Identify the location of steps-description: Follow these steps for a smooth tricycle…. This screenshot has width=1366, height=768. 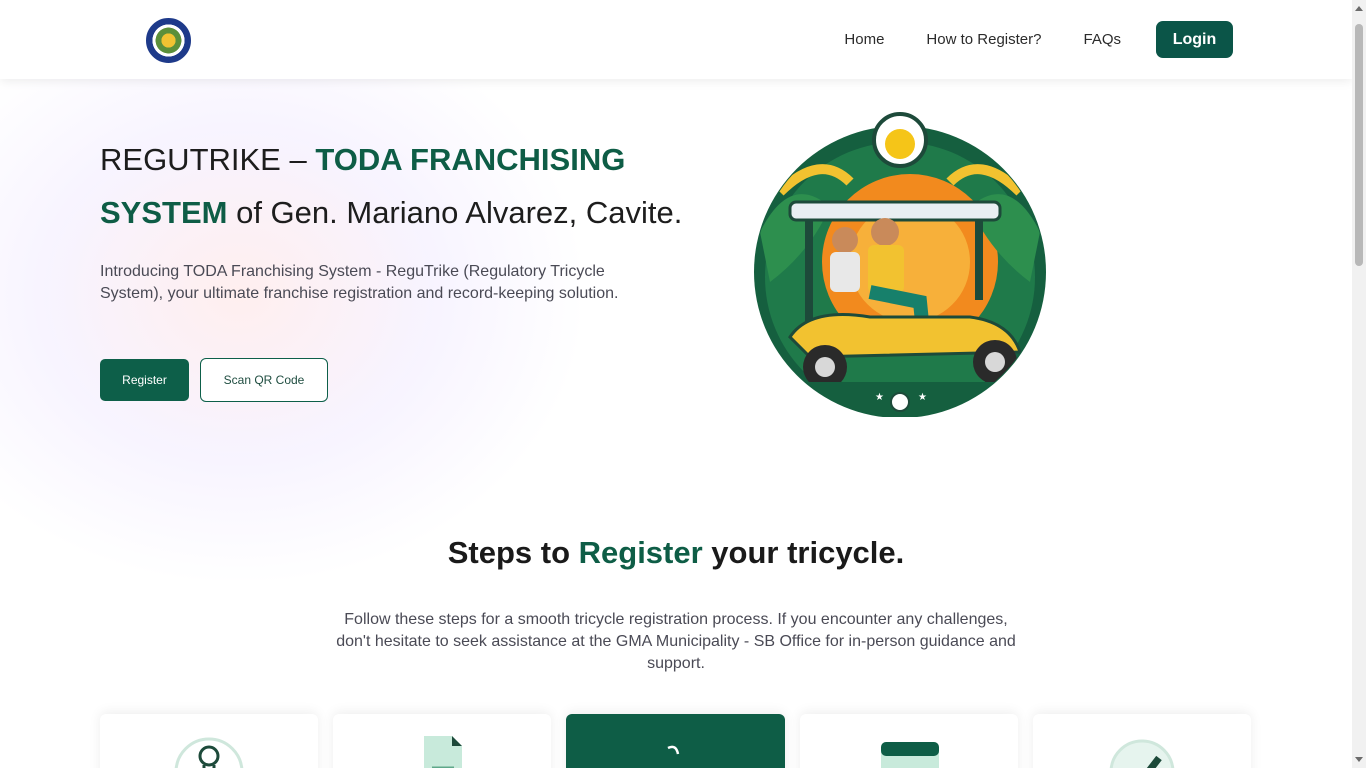
(676, 641).